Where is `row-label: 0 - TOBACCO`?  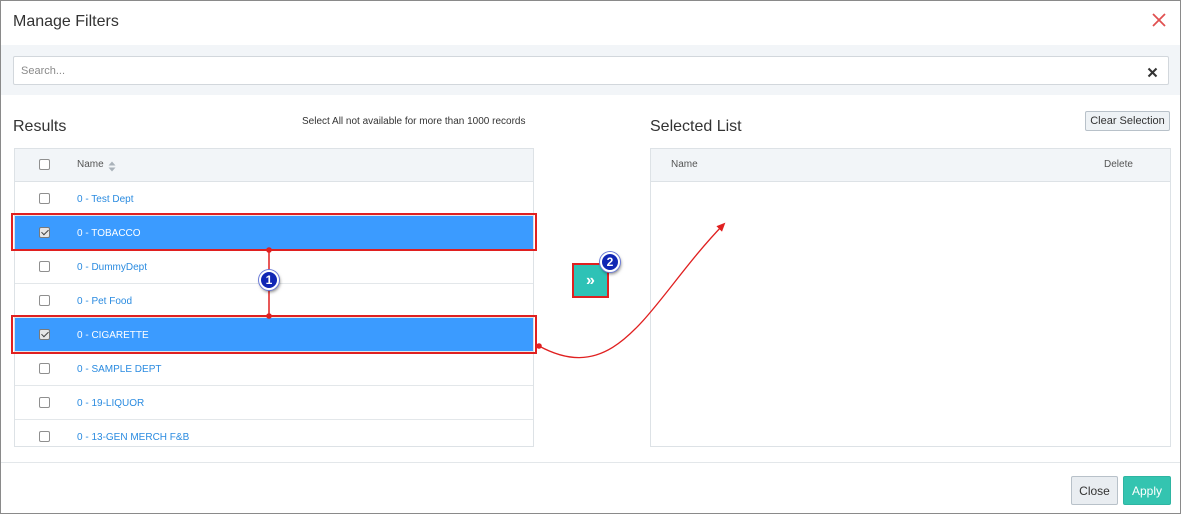
row-label: 0 - TOBACCO is located at coordinates (109, 233).